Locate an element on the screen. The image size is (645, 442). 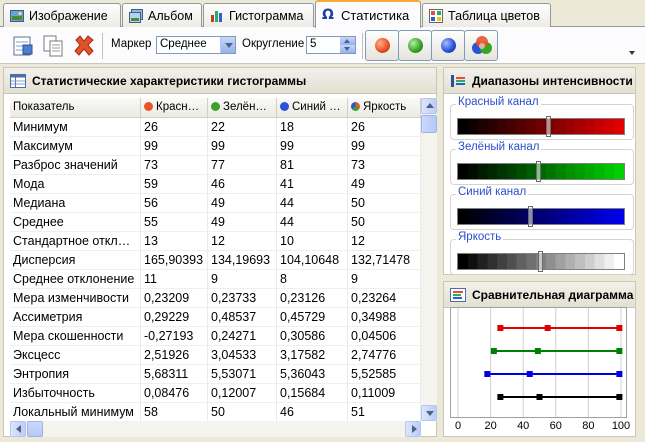
channel-label: Яркость is located at coordinates (480, 237).